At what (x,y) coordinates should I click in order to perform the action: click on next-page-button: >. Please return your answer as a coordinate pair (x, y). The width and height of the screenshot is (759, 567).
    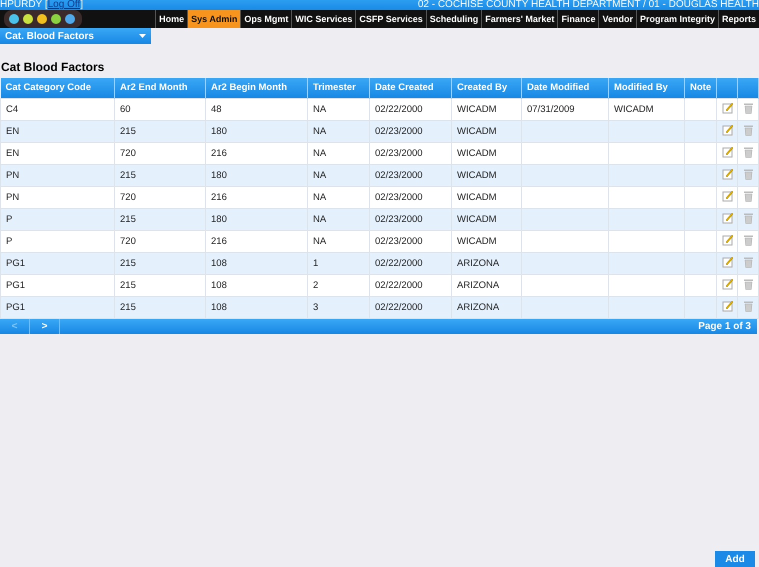
    Looking at the image, I should click on (45, 326).